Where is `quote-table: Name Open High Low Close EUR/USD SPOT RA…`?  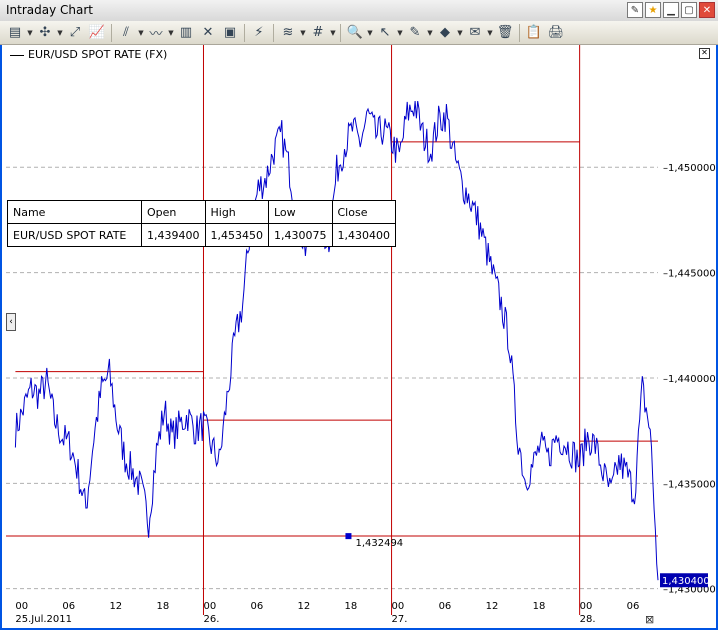
quote-table: Name Open High Low Close EUR/USD SPOT RA… is located at coordinates (201, 223).